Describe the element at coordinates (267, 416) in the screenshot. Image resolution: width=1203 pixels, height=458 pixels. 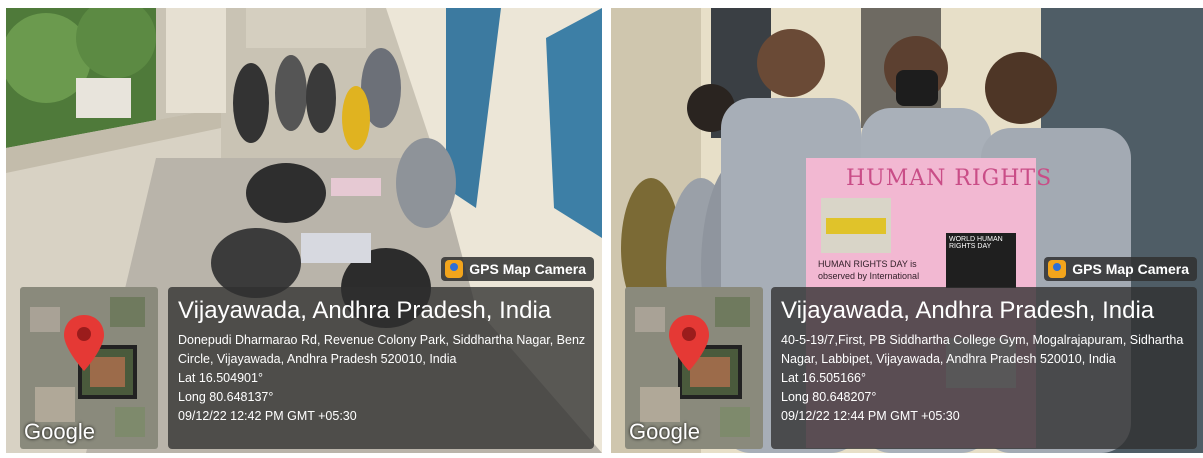
I see `timestamp-text: 09/12/22 12:42 PM GMT +05:30` at that location.